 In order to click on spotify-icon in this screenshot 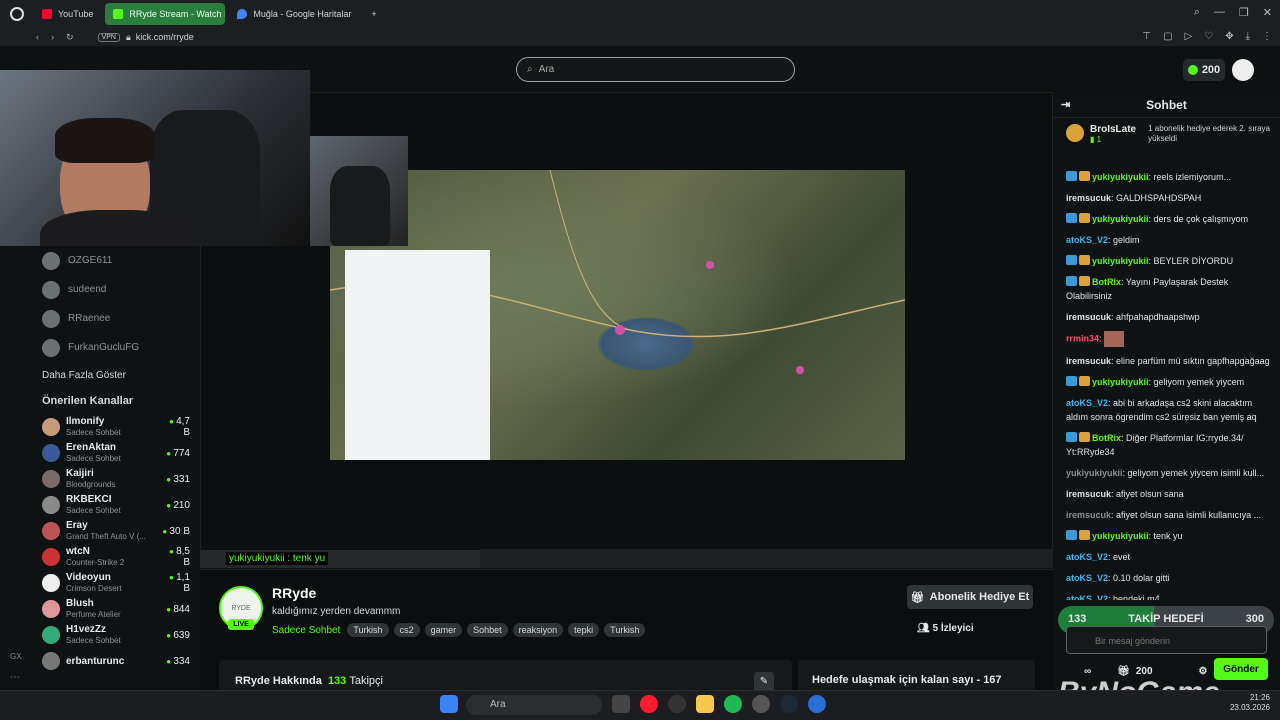, I will do `click(733, 704)`.